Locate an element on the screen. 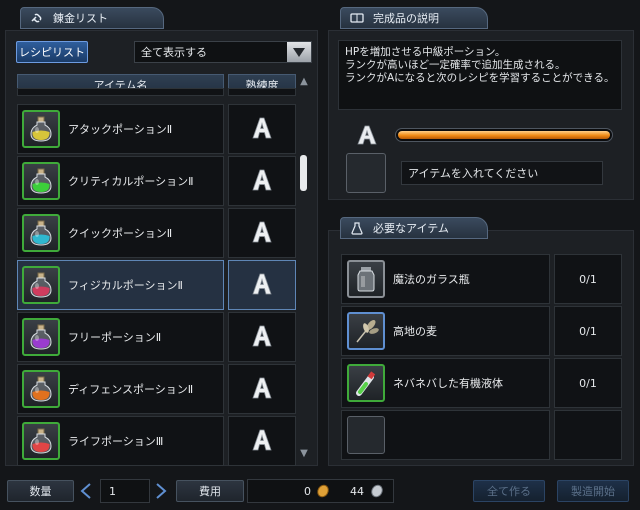  quantity-value: 1 is located at coordinates (112, 491).